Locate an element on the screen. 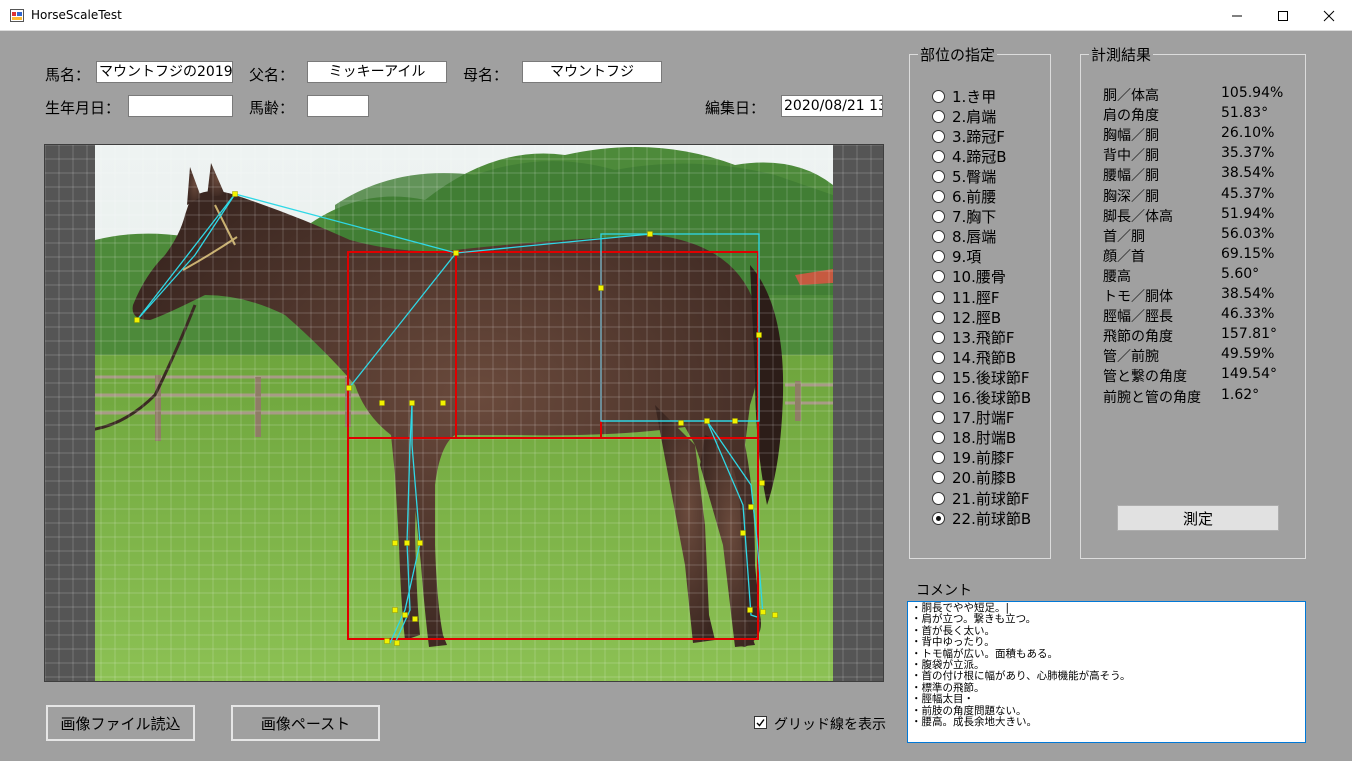  body-part-radio-10: 10.腰骨 is located at coordinates (969, 277).